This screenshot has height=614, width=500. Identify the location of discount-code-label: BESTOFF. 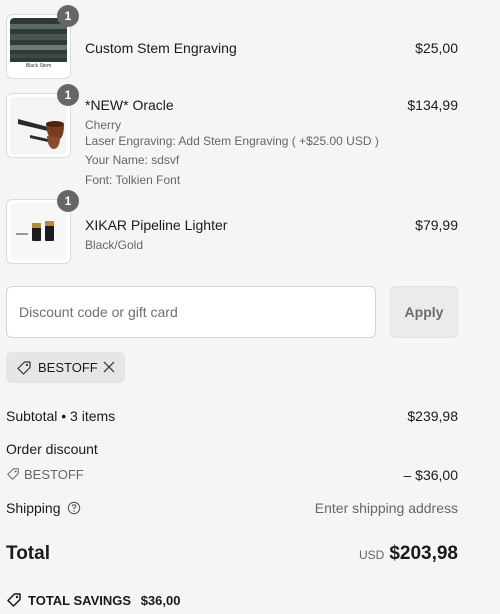
(68, 367).